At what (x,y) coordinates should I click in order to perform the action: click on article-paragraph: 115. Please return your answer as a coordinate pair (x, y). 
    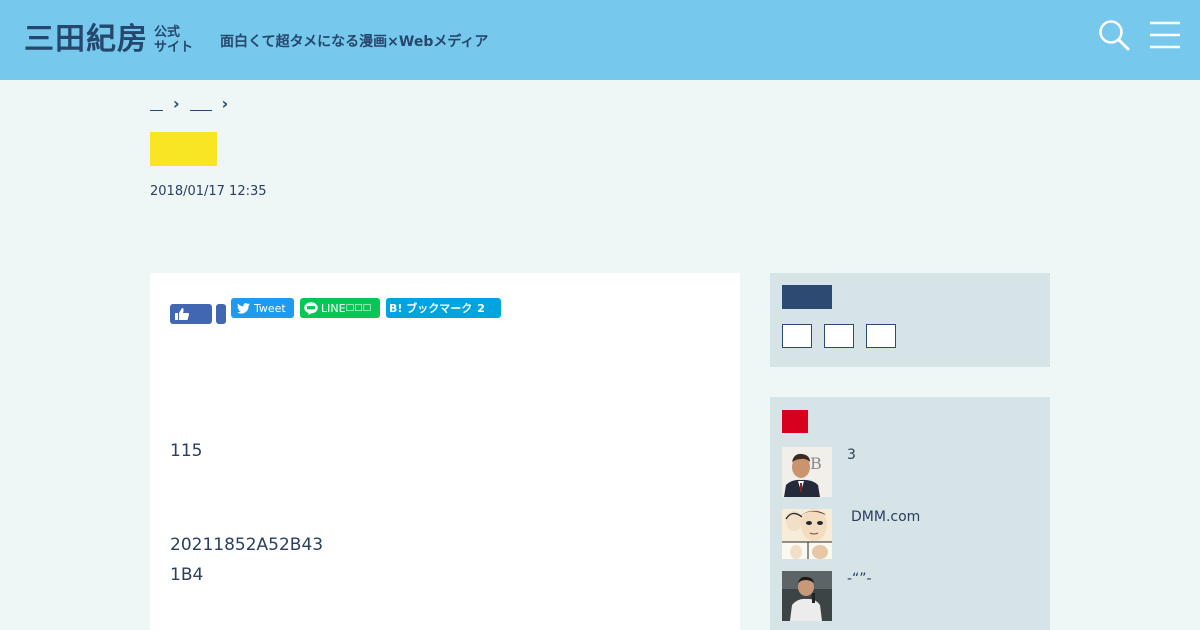
    Looking at the image, I should click on (186, 451).